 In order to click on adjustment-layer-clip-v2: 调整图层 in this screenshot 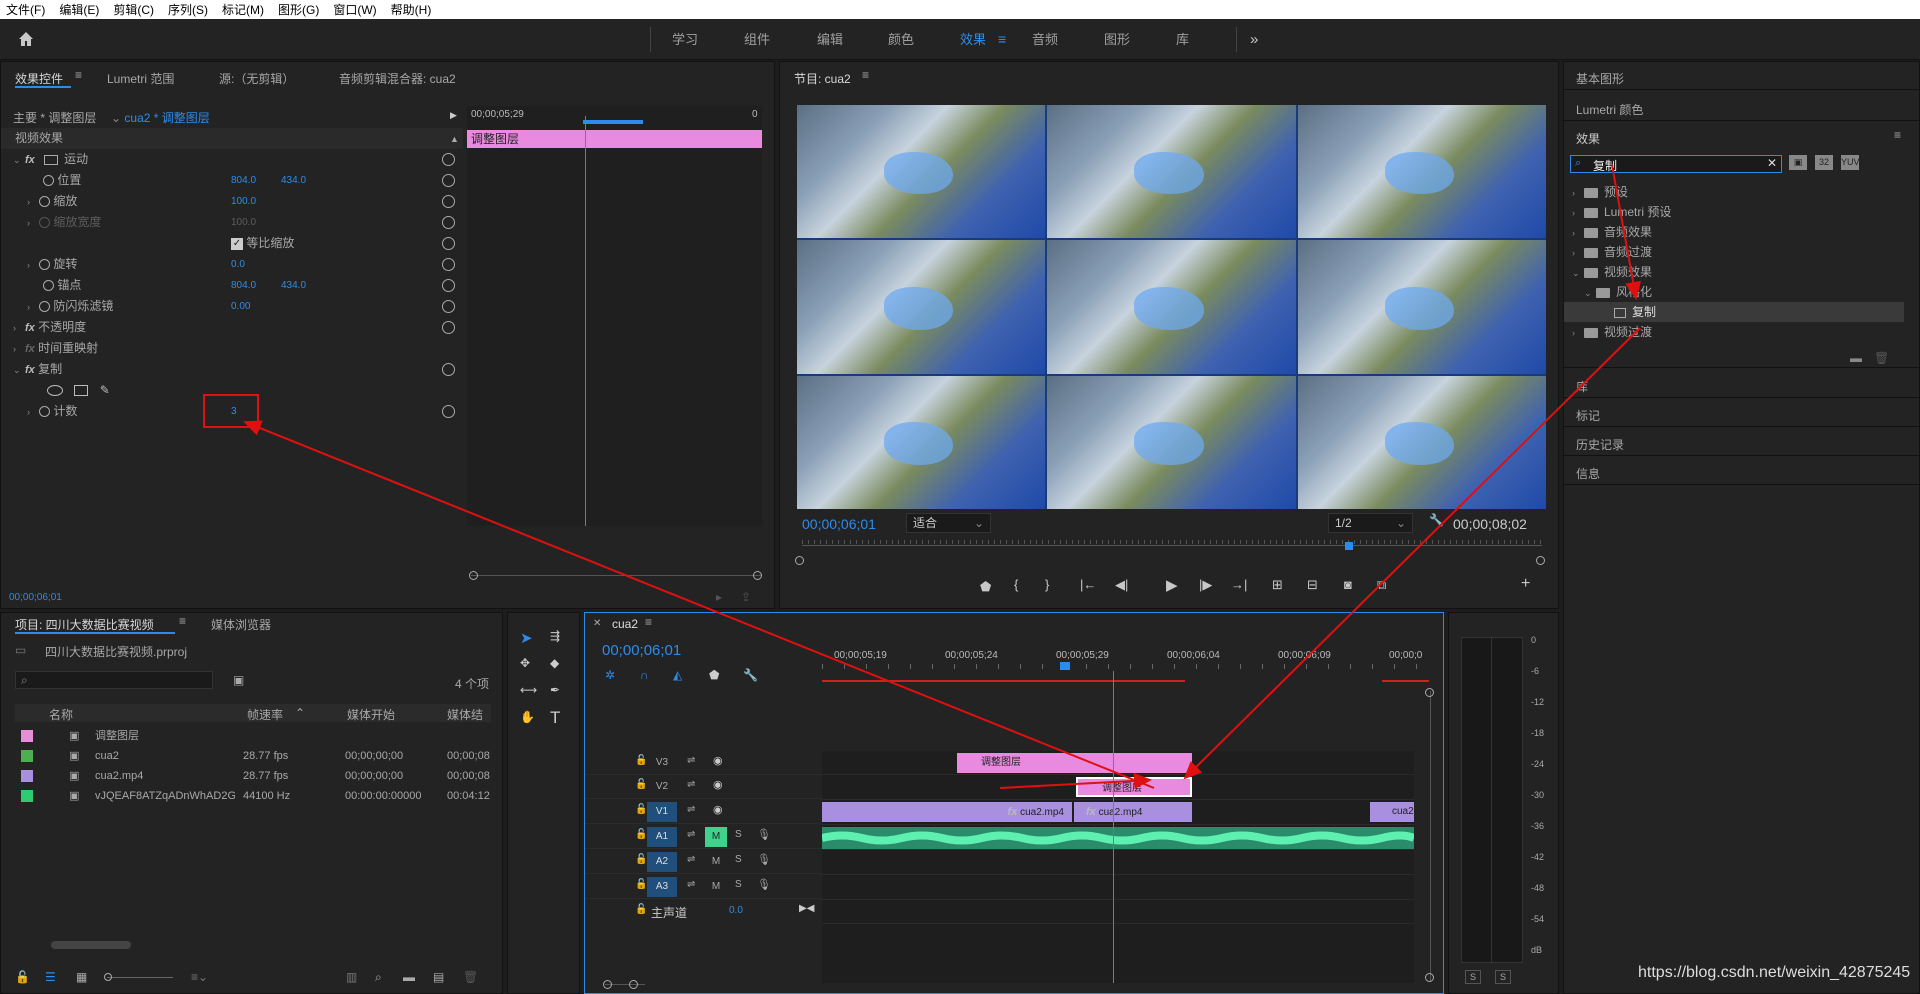, I will do `click(1134, 787)`.